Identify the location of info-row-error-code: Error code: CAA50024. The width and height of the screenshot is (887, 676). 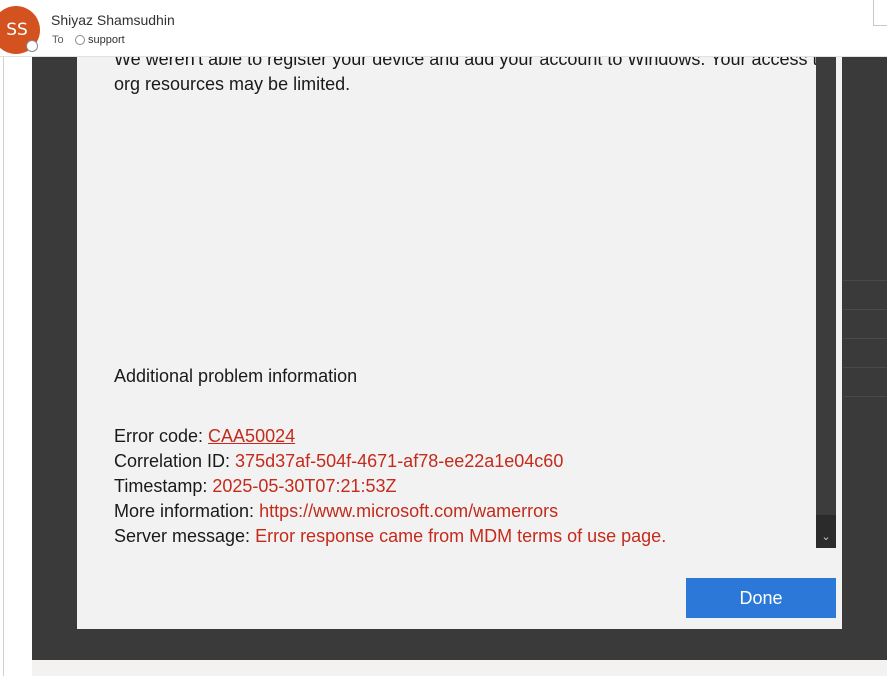
(390, 436).